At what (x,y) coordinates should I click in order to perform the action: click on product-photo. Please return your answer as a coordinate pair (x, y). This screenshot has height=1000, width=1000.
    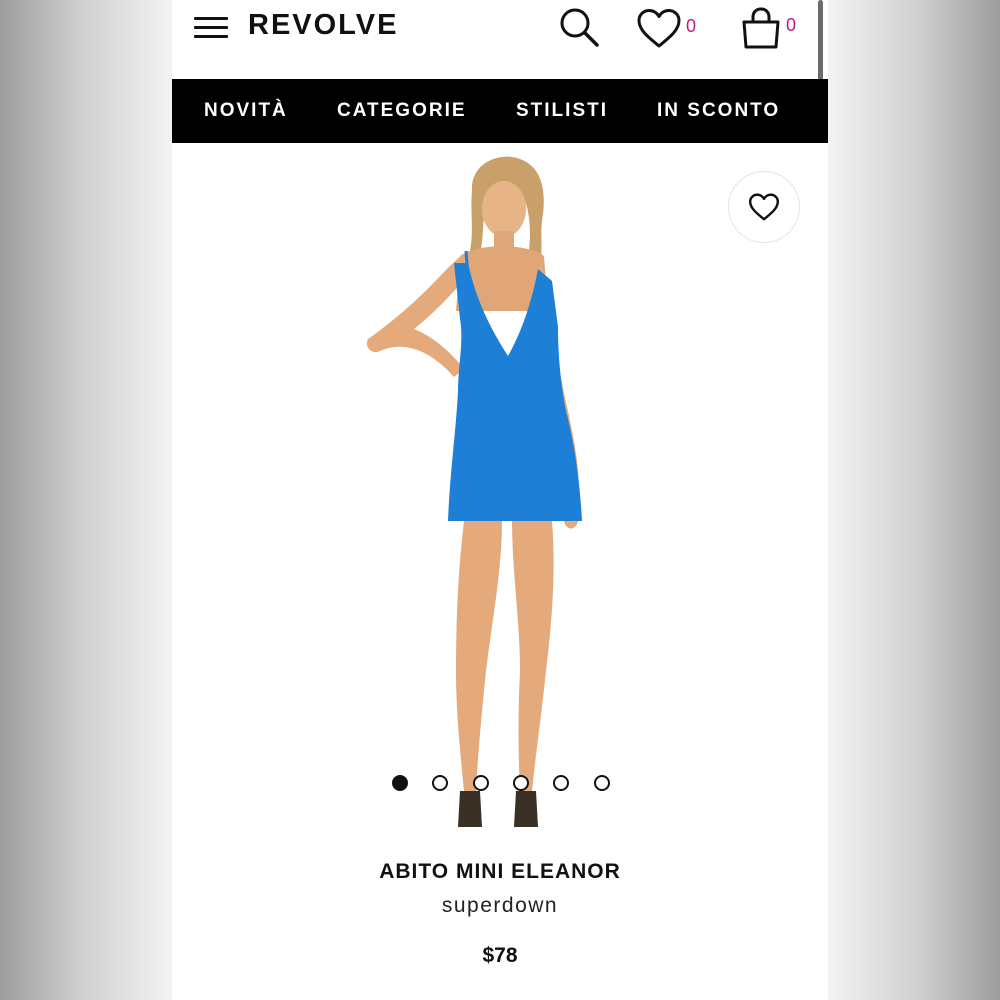
    Looking at the image, I should click on (474, 491).